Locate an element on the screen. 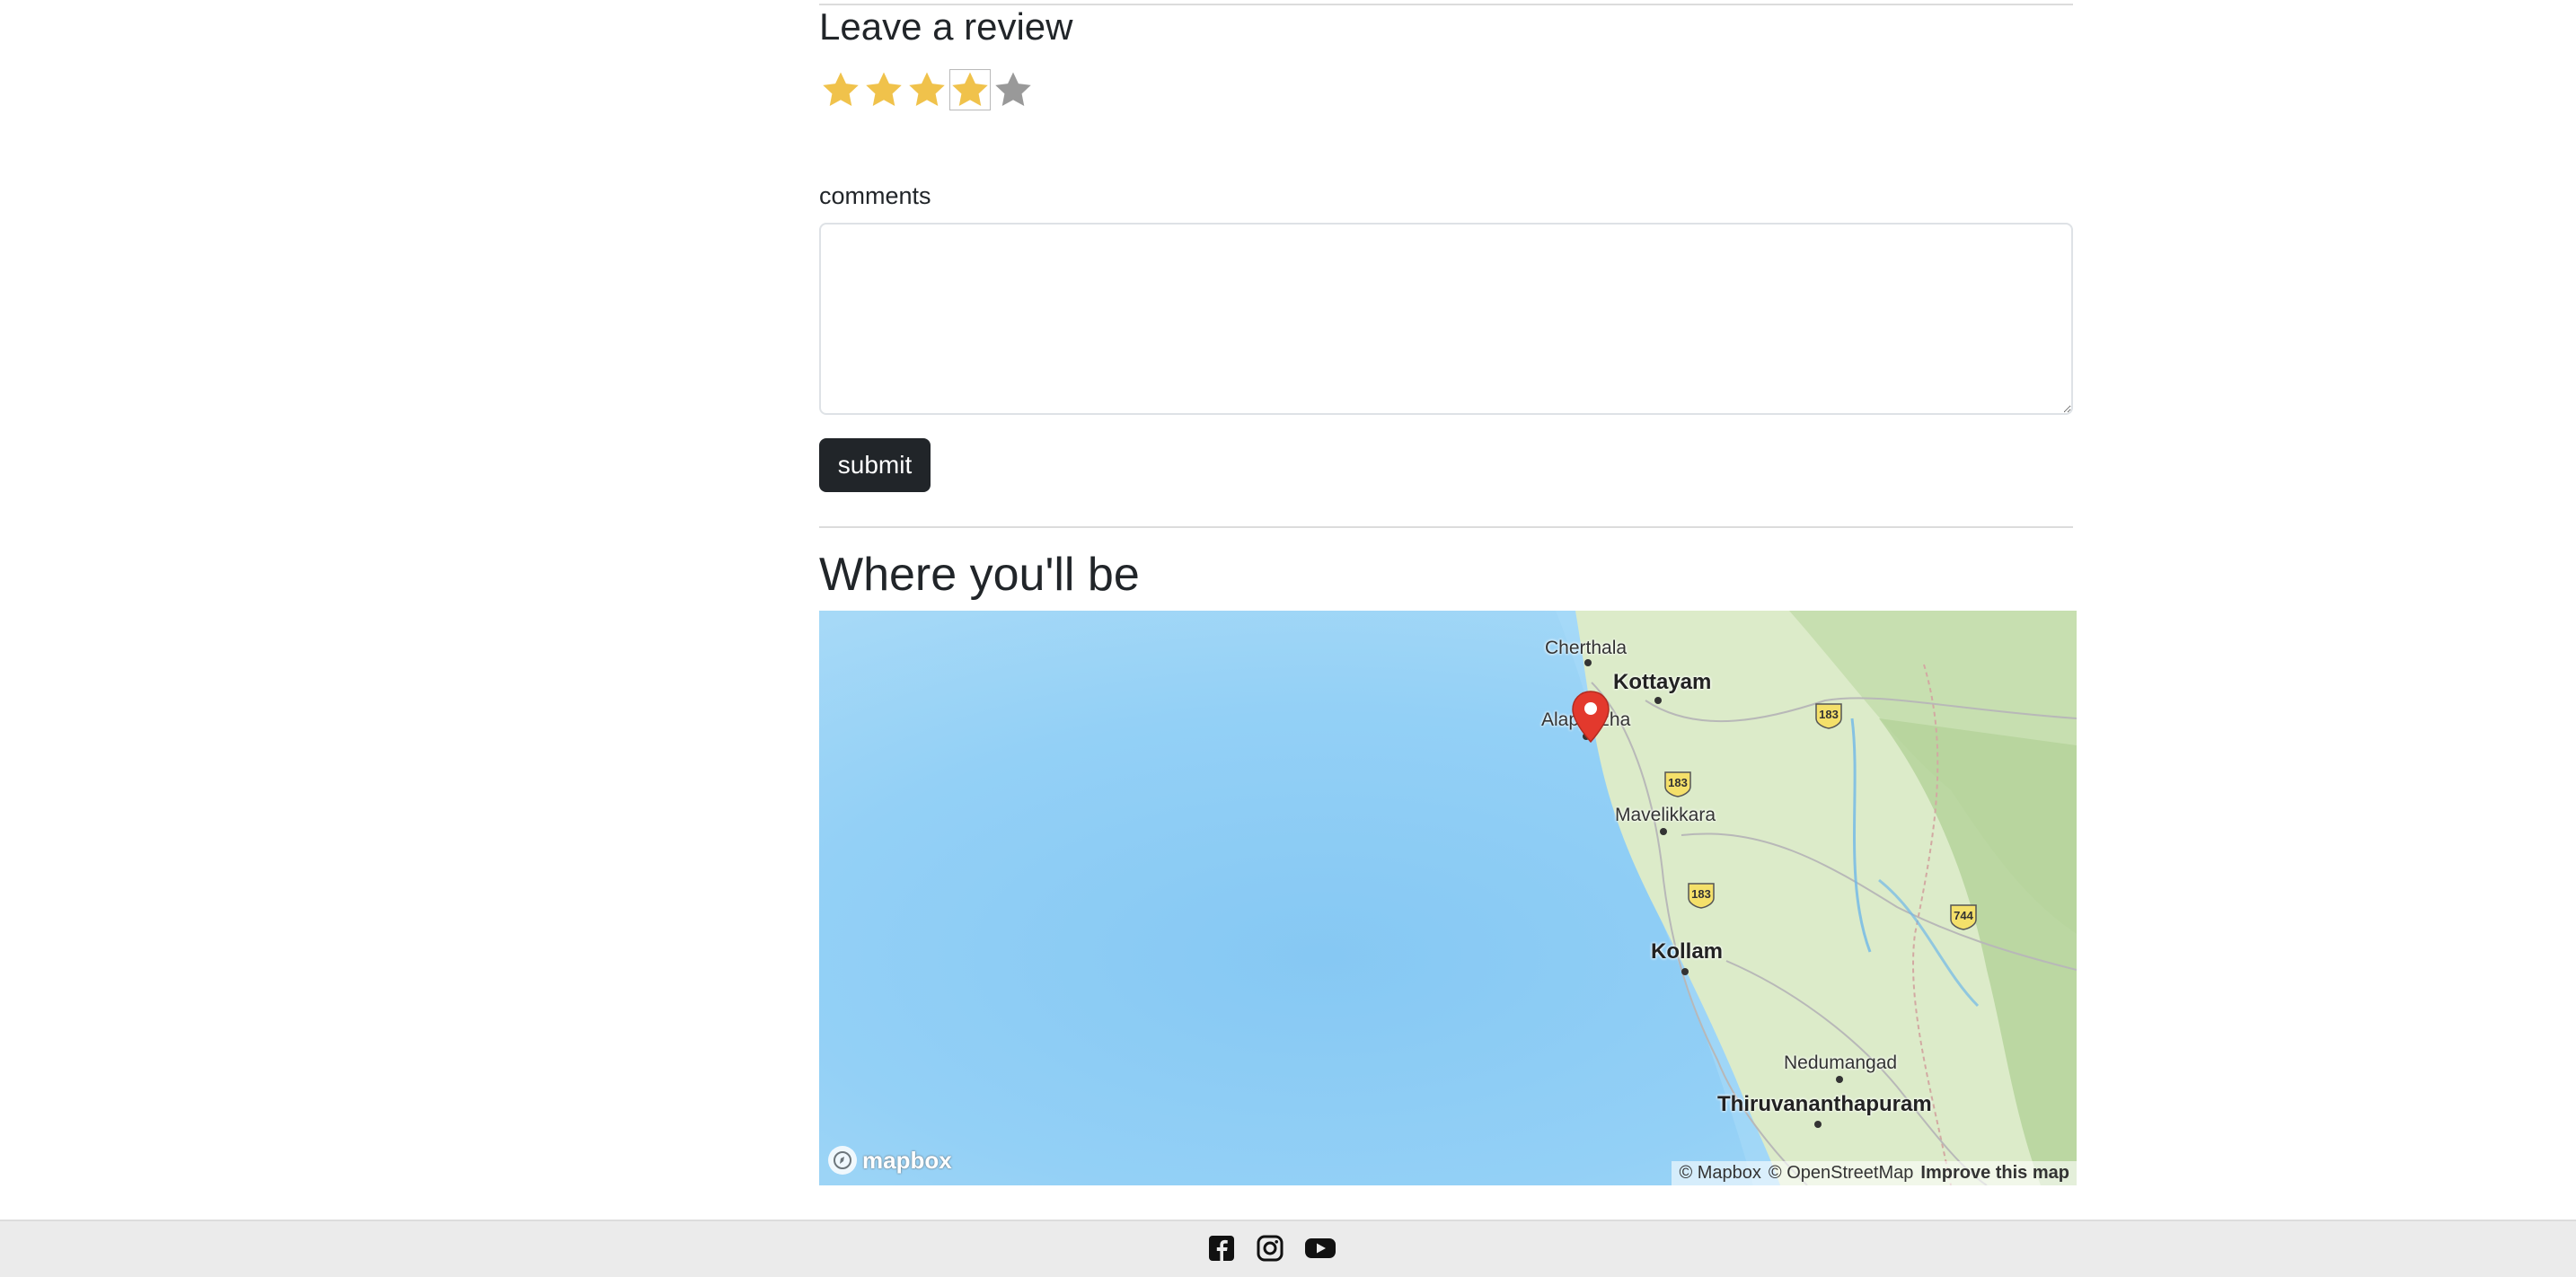 This screenshot has width=2576, height=1277. review-heading: Leave a review is located at coordinates (946, 26).